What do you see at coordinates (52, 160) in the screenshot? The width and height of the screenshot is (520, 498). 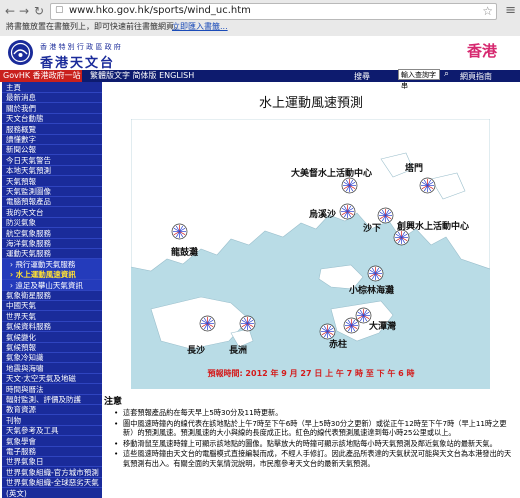 I see `sidebar-item: 今日天氣警告` at bounding box center [52, 160].